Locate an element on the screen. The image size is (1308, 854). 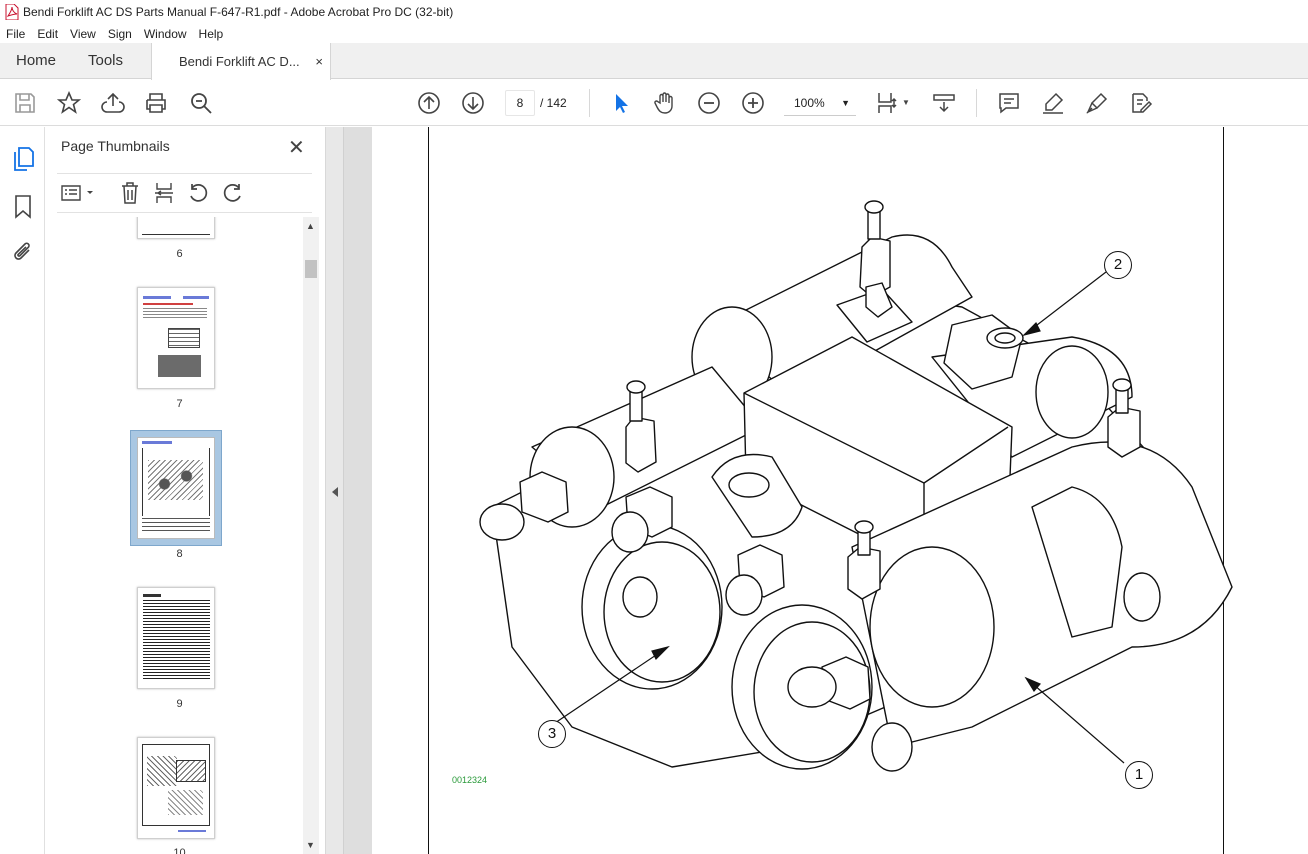
collapse-panel-handle is located at coordinates (335, 490).